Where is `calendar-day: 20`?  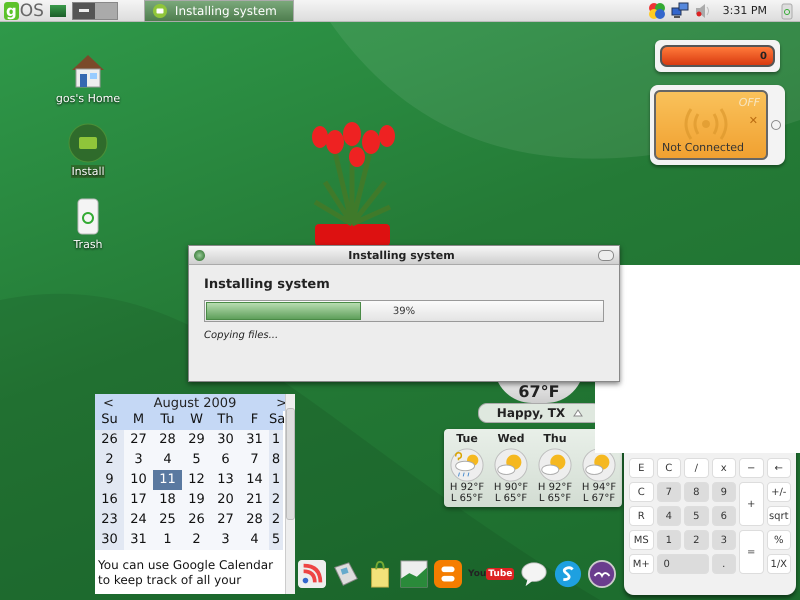
calendar-day: 20 is located at coordinates (225, 500).